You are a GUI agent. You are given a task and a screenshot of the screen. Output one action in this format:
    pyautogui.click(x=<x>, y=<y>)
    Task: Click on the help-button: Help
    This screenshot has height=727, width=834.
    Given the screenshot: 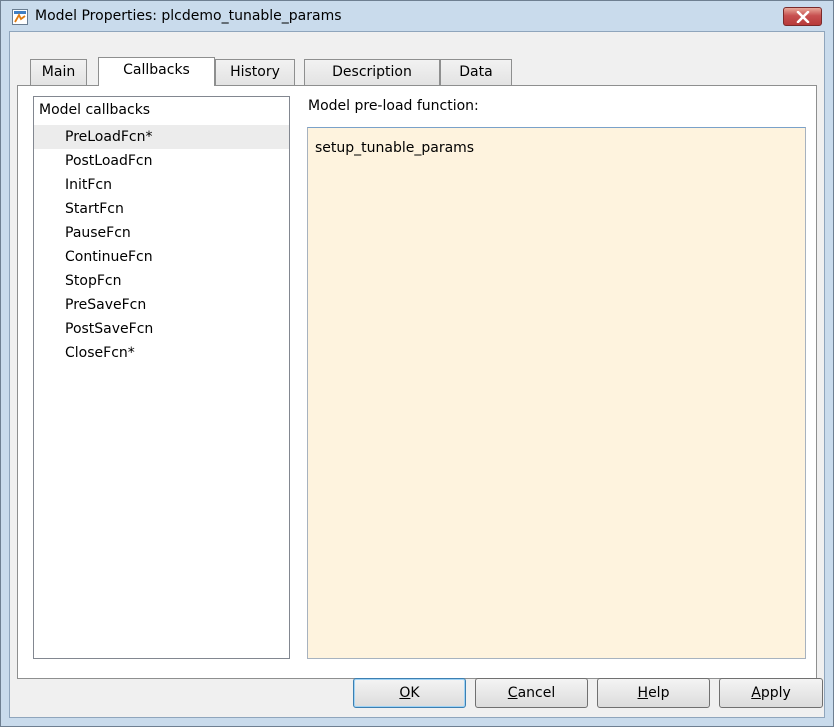 What is the action you would take?
    pyautogui.click(x=653, y=693)
    